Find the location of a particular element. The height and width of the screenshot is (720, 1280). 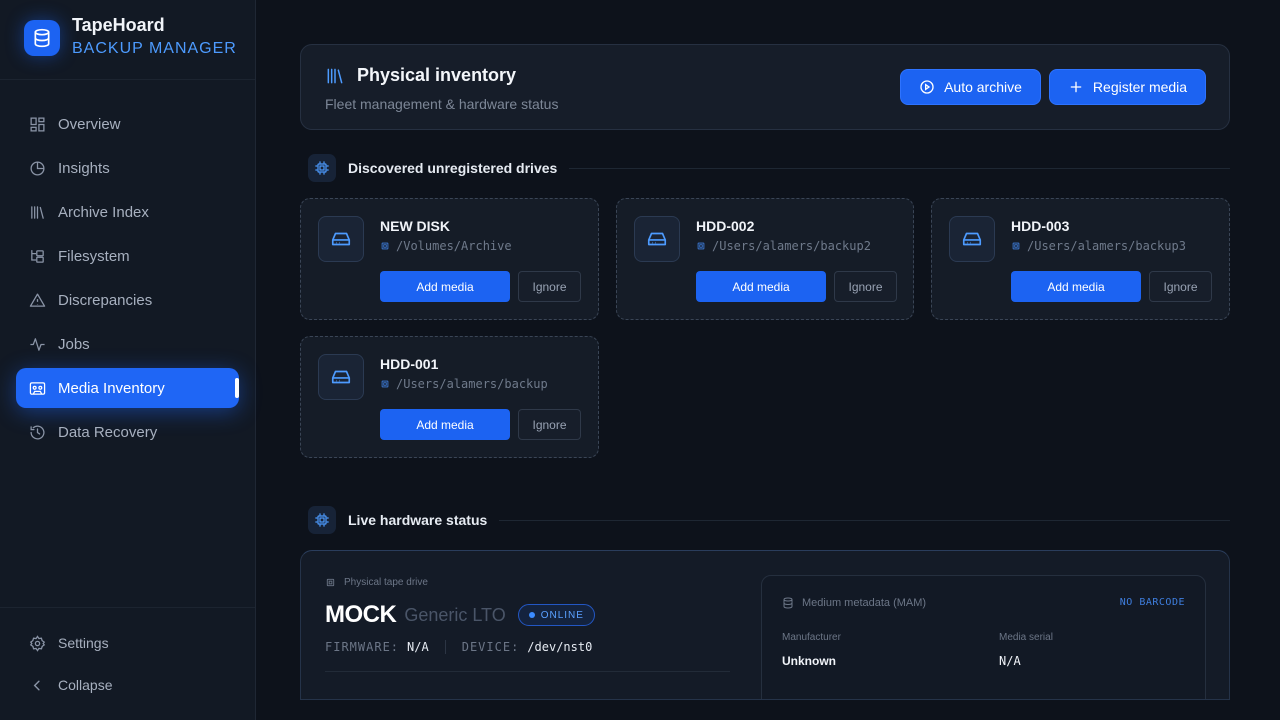

drive-name: HDD-002 is located at coordinates (725, 226).